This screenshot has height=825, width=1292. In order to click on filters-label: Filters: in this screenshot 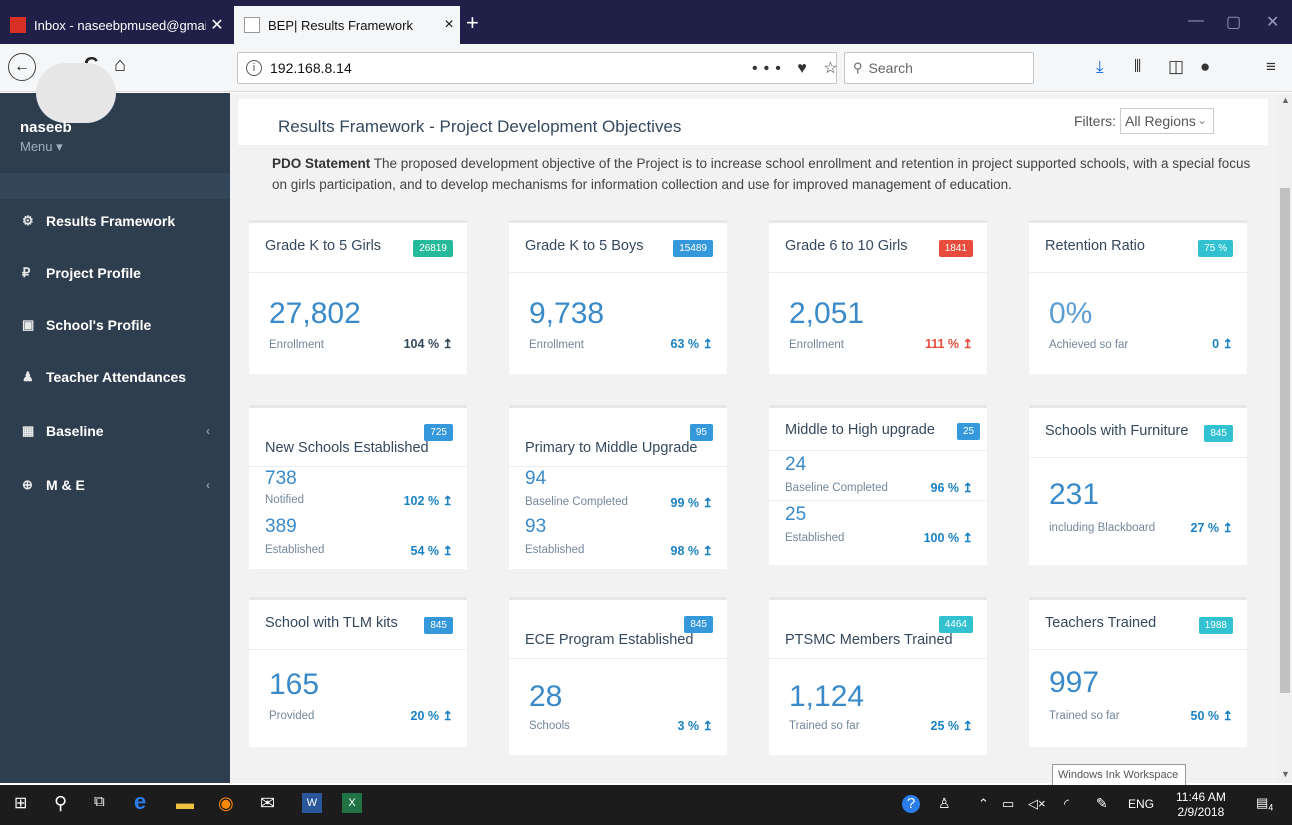, I will do `click(1095, 121)`.